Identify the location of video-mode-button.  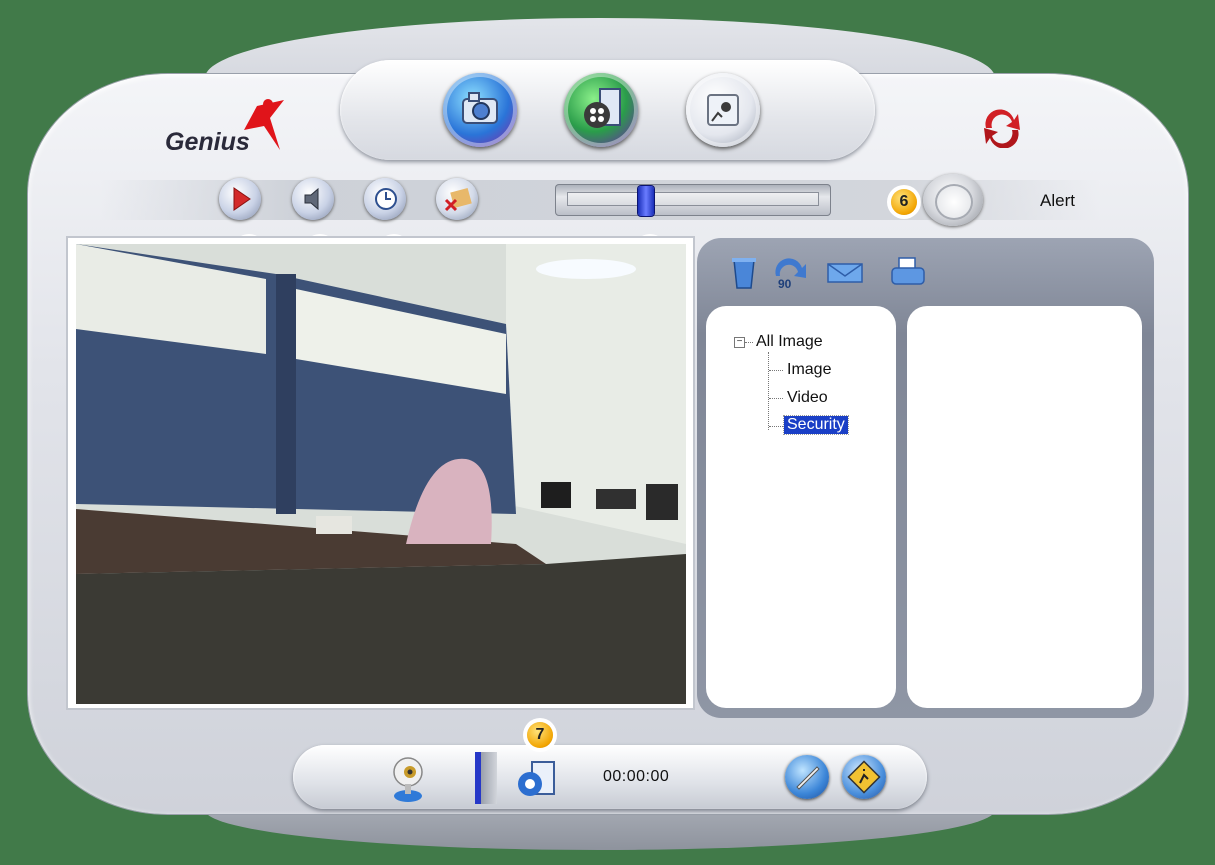
(601, 110).